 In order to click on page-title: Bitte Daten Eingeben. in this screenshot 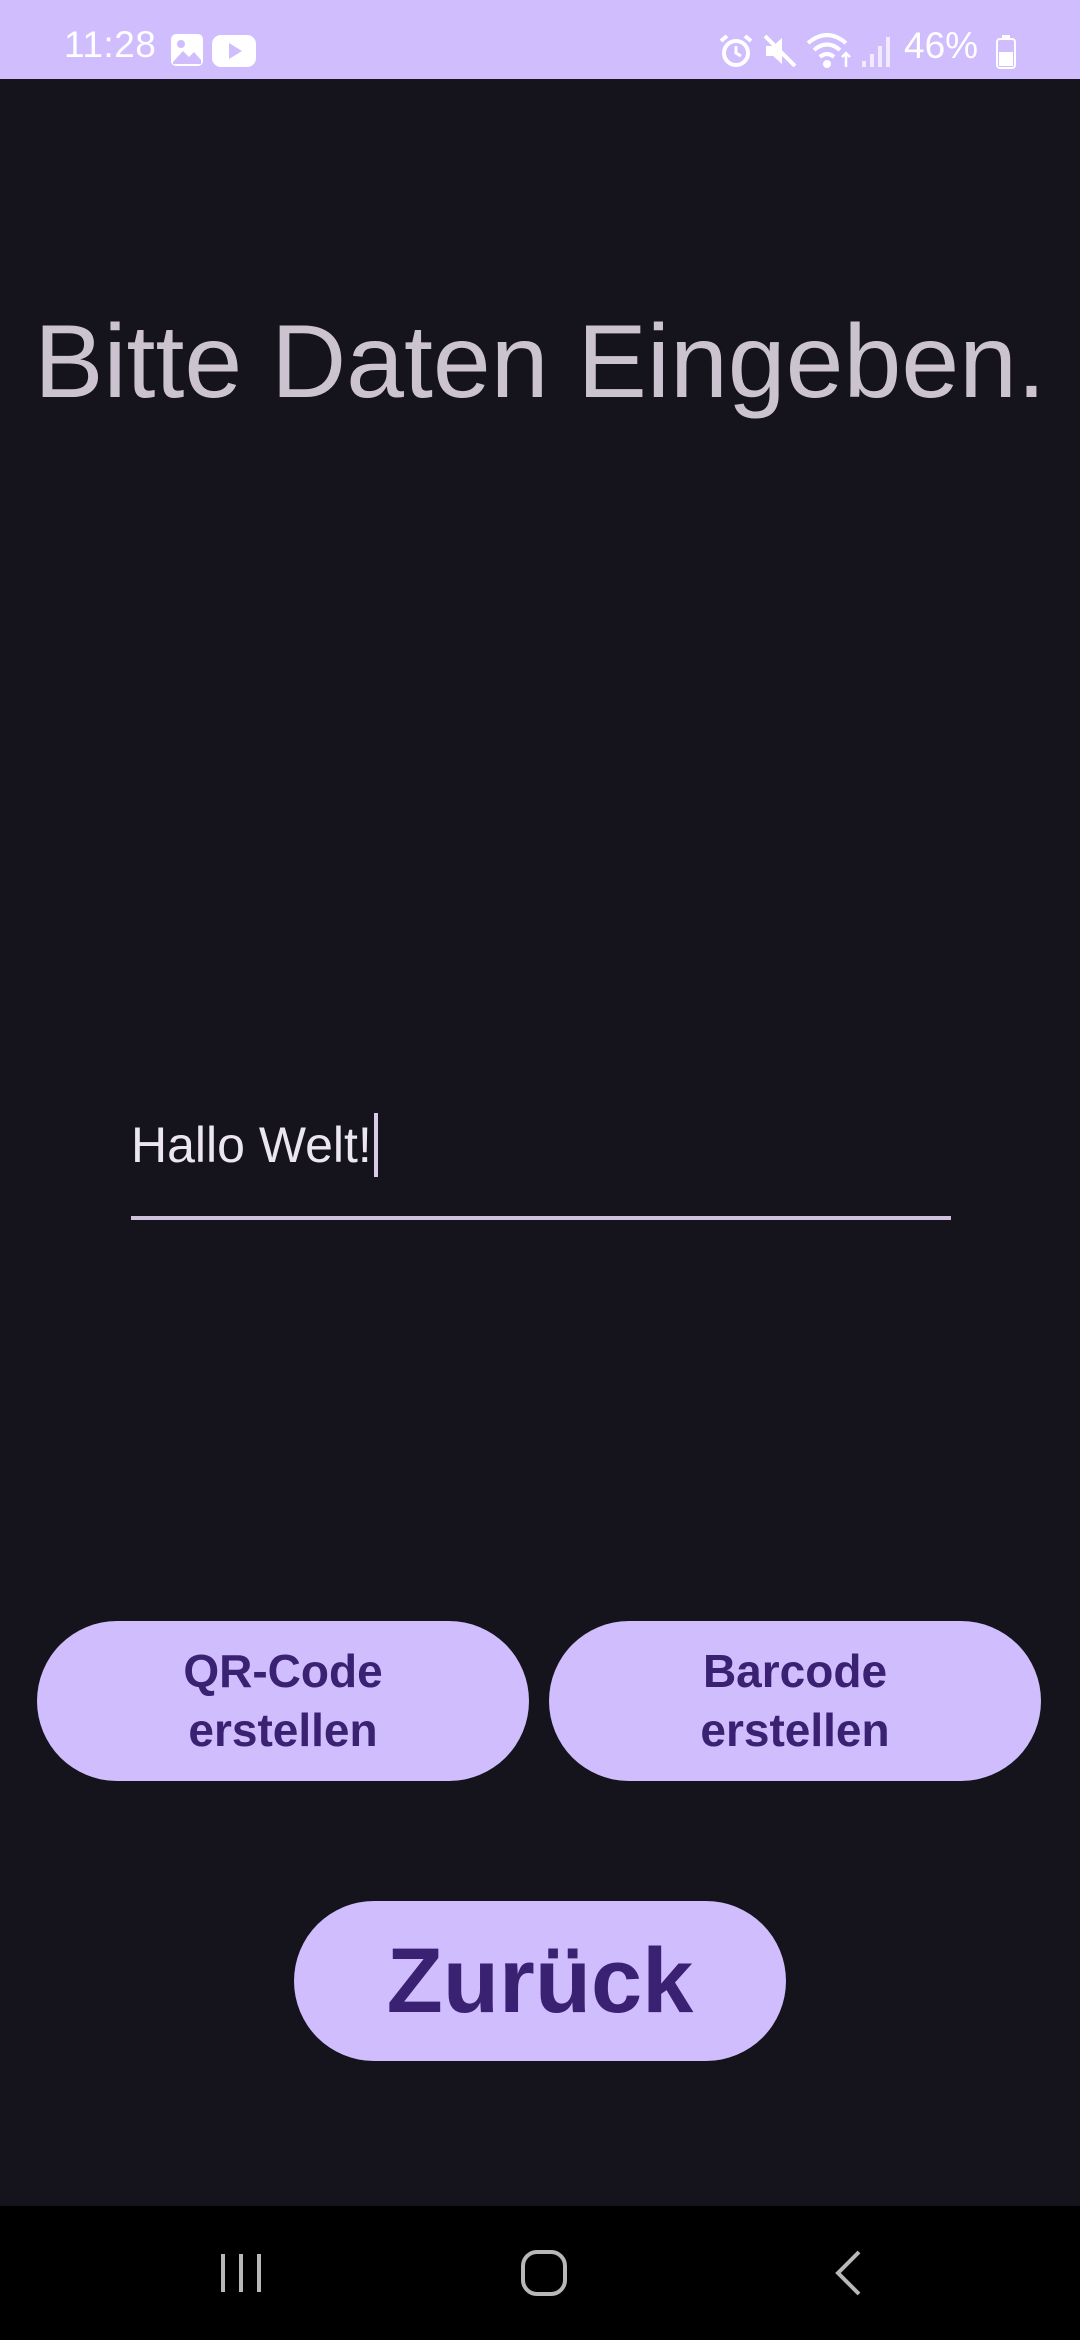, I will do `click(540, 362)`.